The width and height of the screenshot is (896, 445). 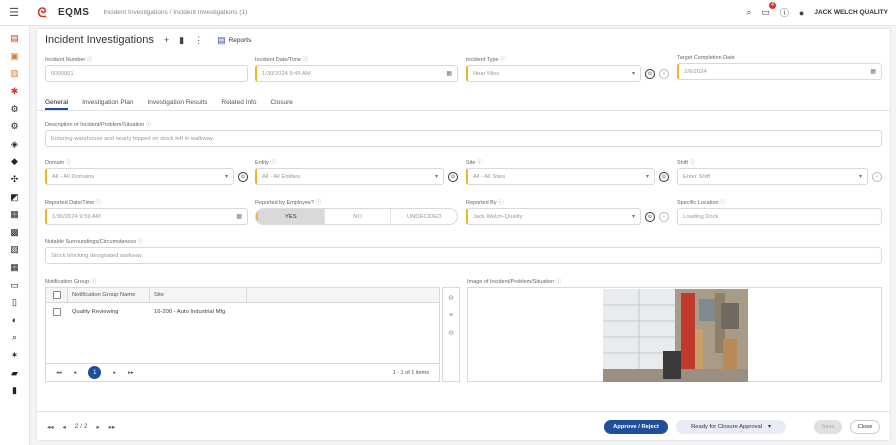 What do you see at coordinates (198, 40) in the screenshot?
I see `more-options-icon: ⋮` at bounding box center [198, 40].